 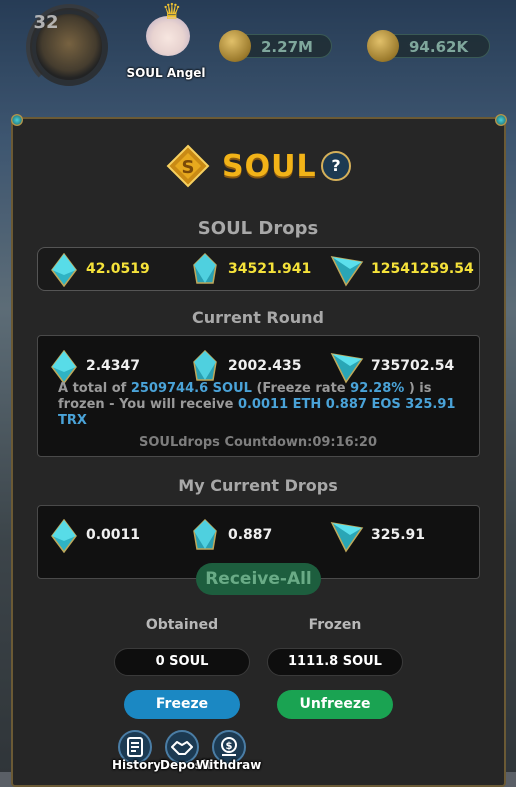 I want to click on second-resource: 94.62K, so click(x=428, y=46).